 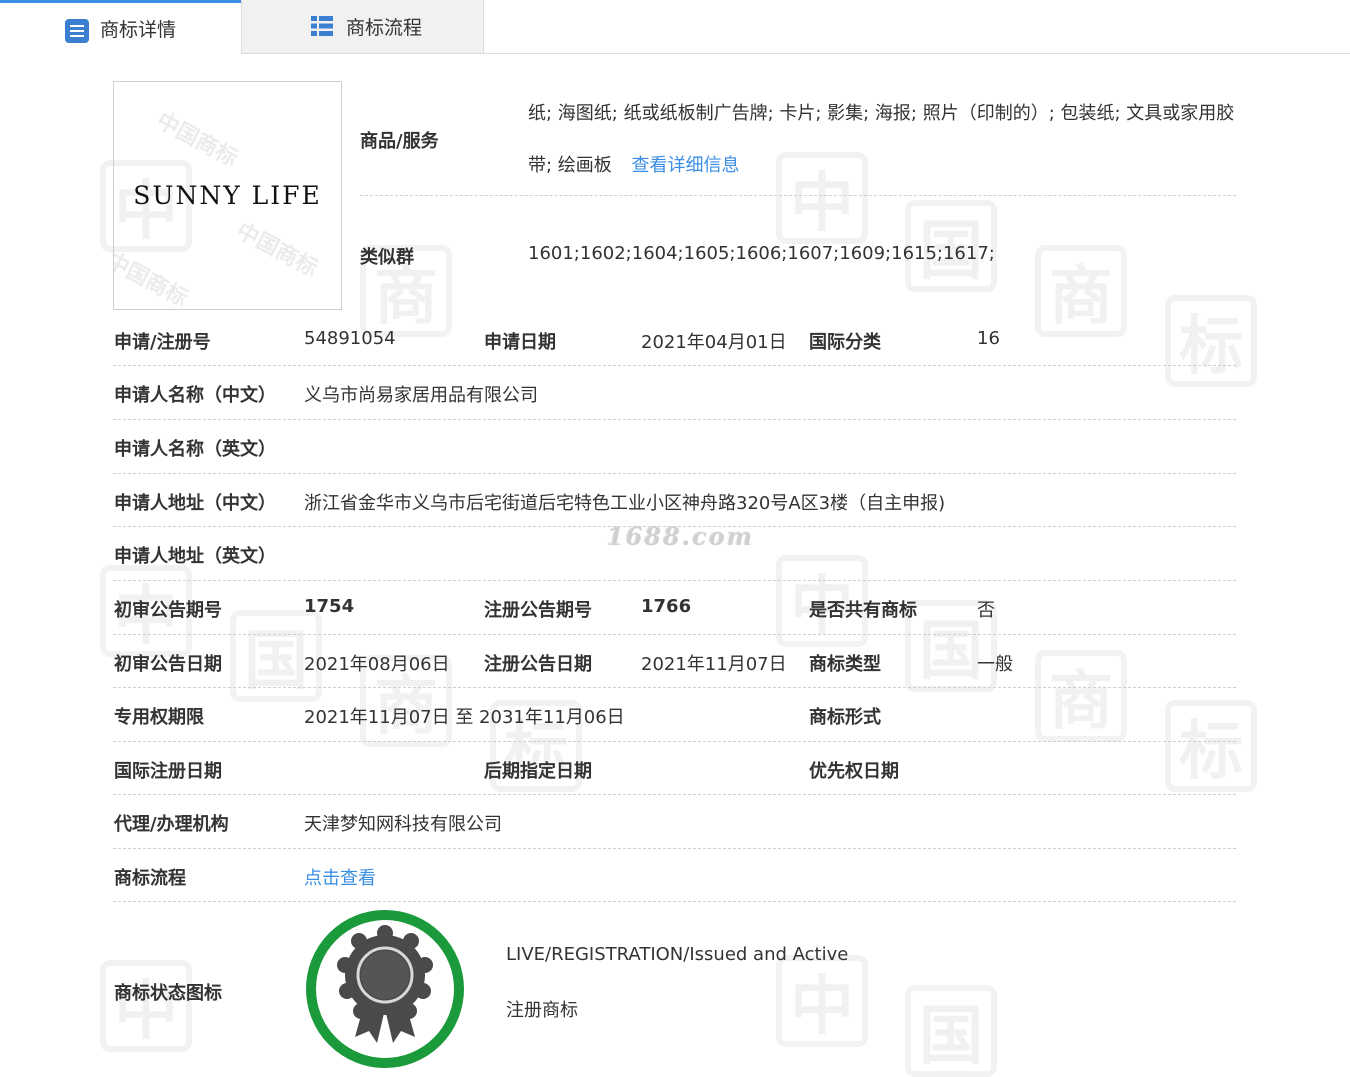 I want to click on prelim-date-value: 2021年08月06日, so click(x=377, y=664).